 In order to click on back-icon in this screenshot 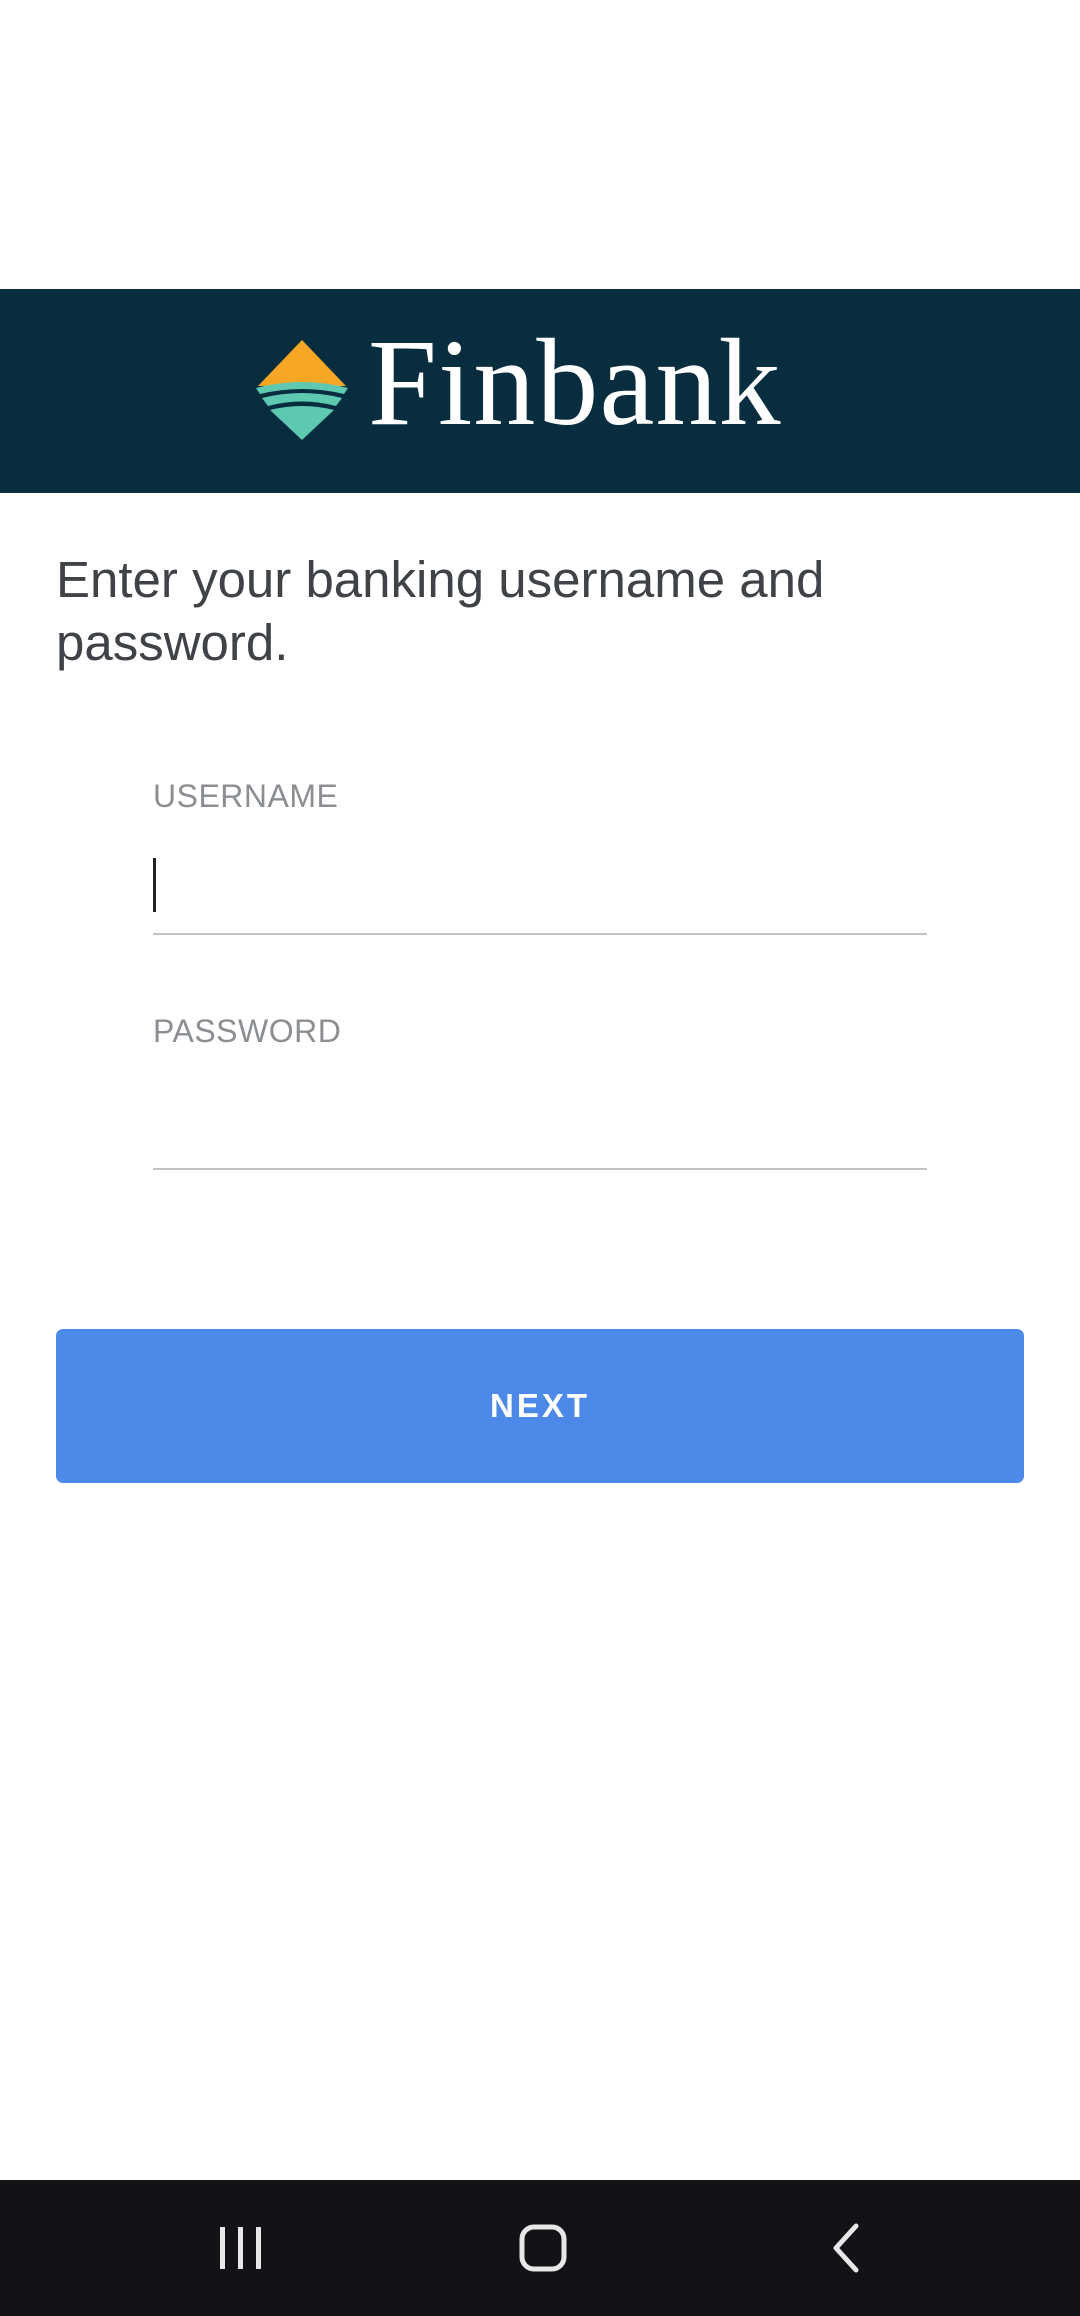, I will do `click(846, 2248)`.